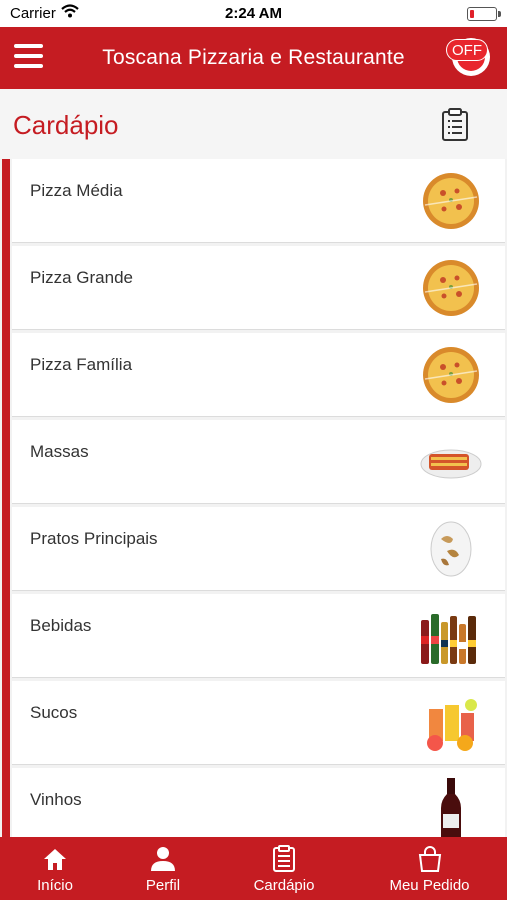 The image size is (507, 900). Describe the element at coordinates (451, 464) in the screenshot. I see `lasagna-image` at that location.